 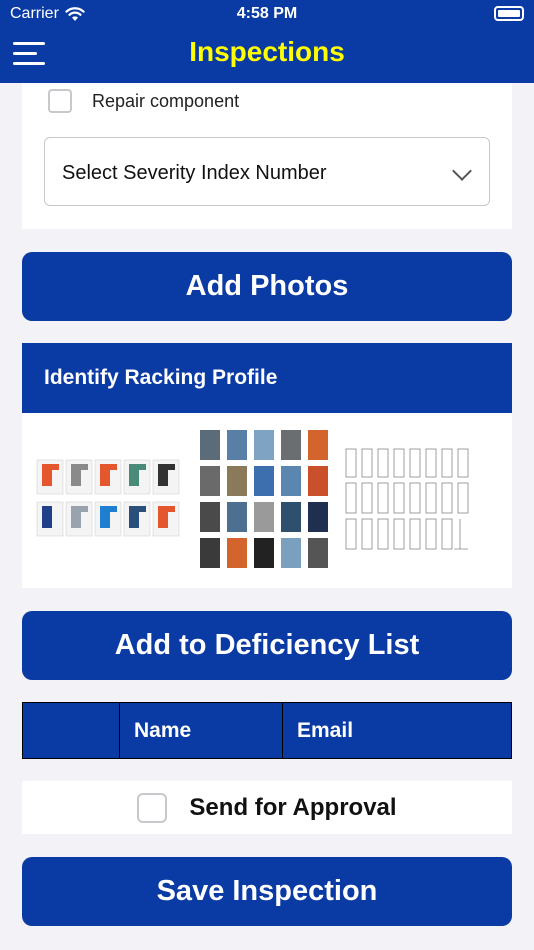 I want to click on racking-profile-sketch-thumbnail, so click(x=412, y=500).